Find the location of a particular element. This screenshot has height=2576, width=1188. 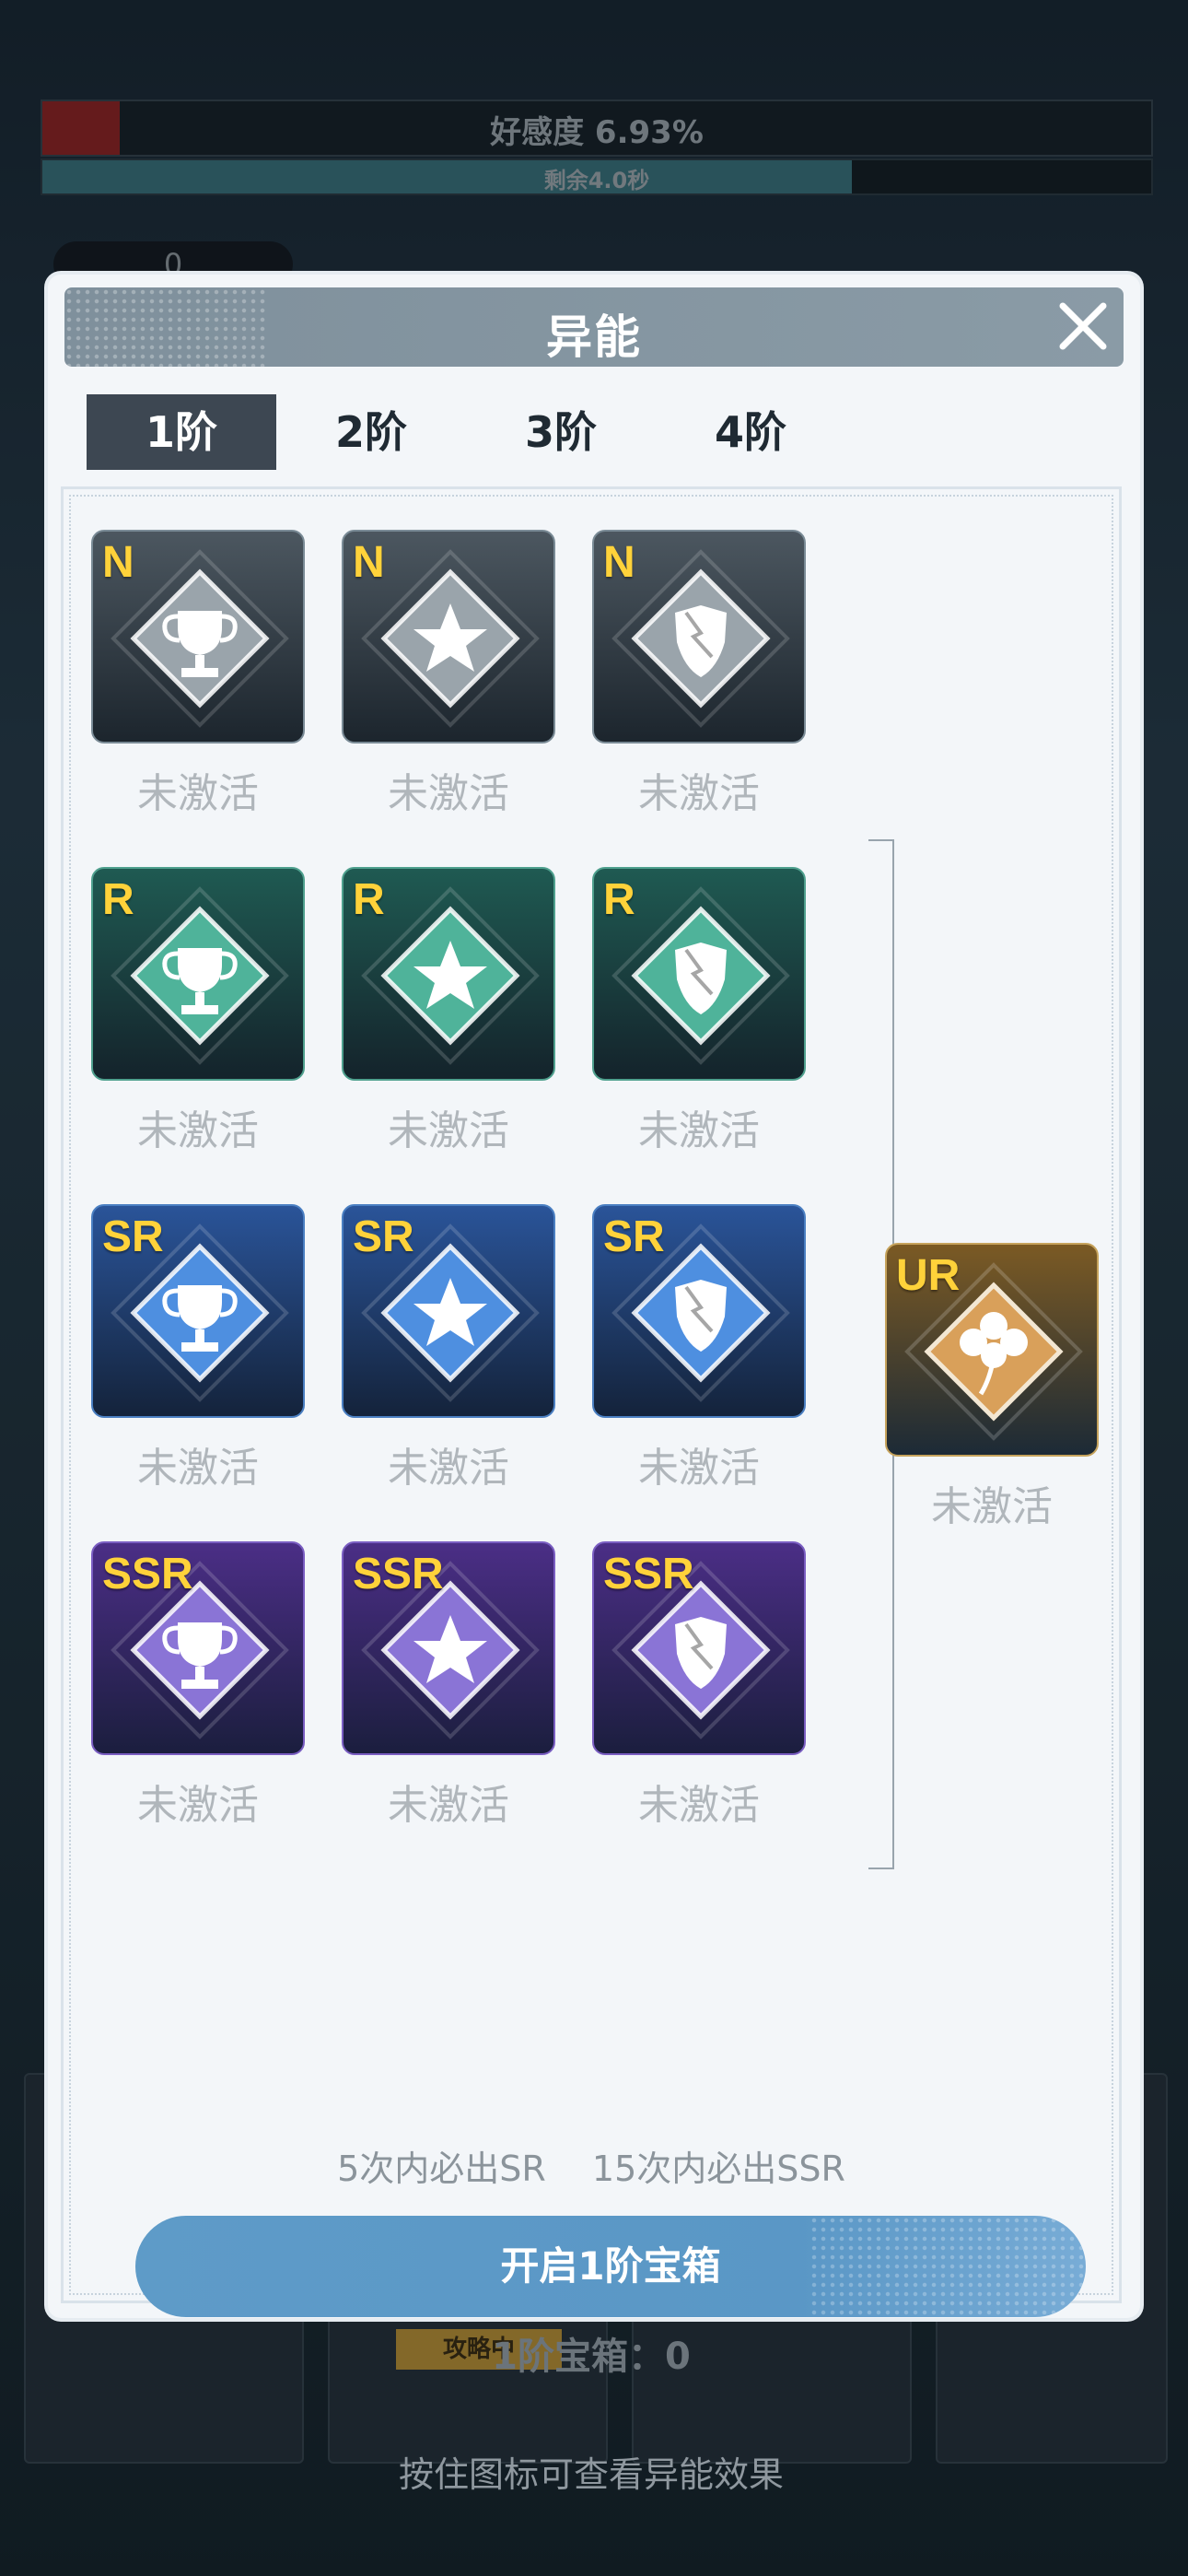

ability-ur-clover: UR 未激活 is located at coordinates (993, 1387).